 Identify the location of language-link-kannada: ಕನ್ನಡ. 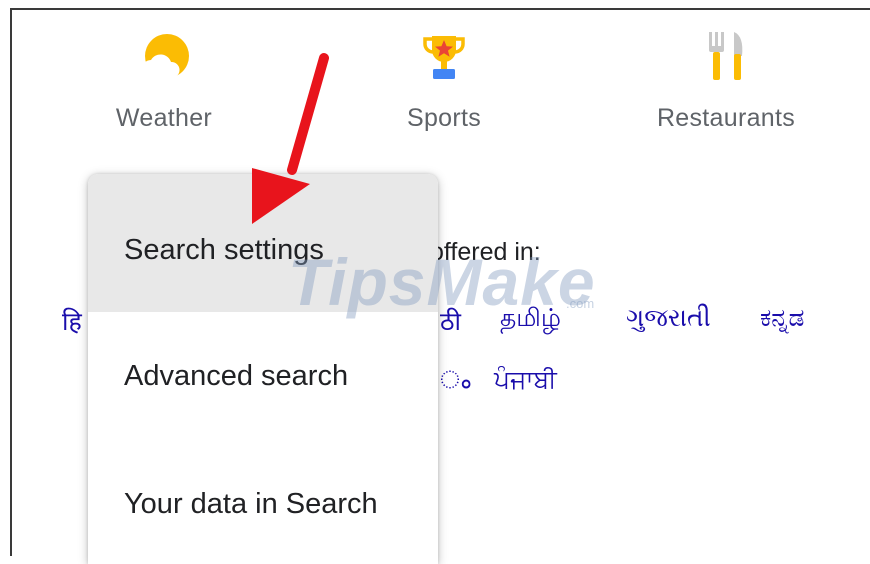
(782, 318).